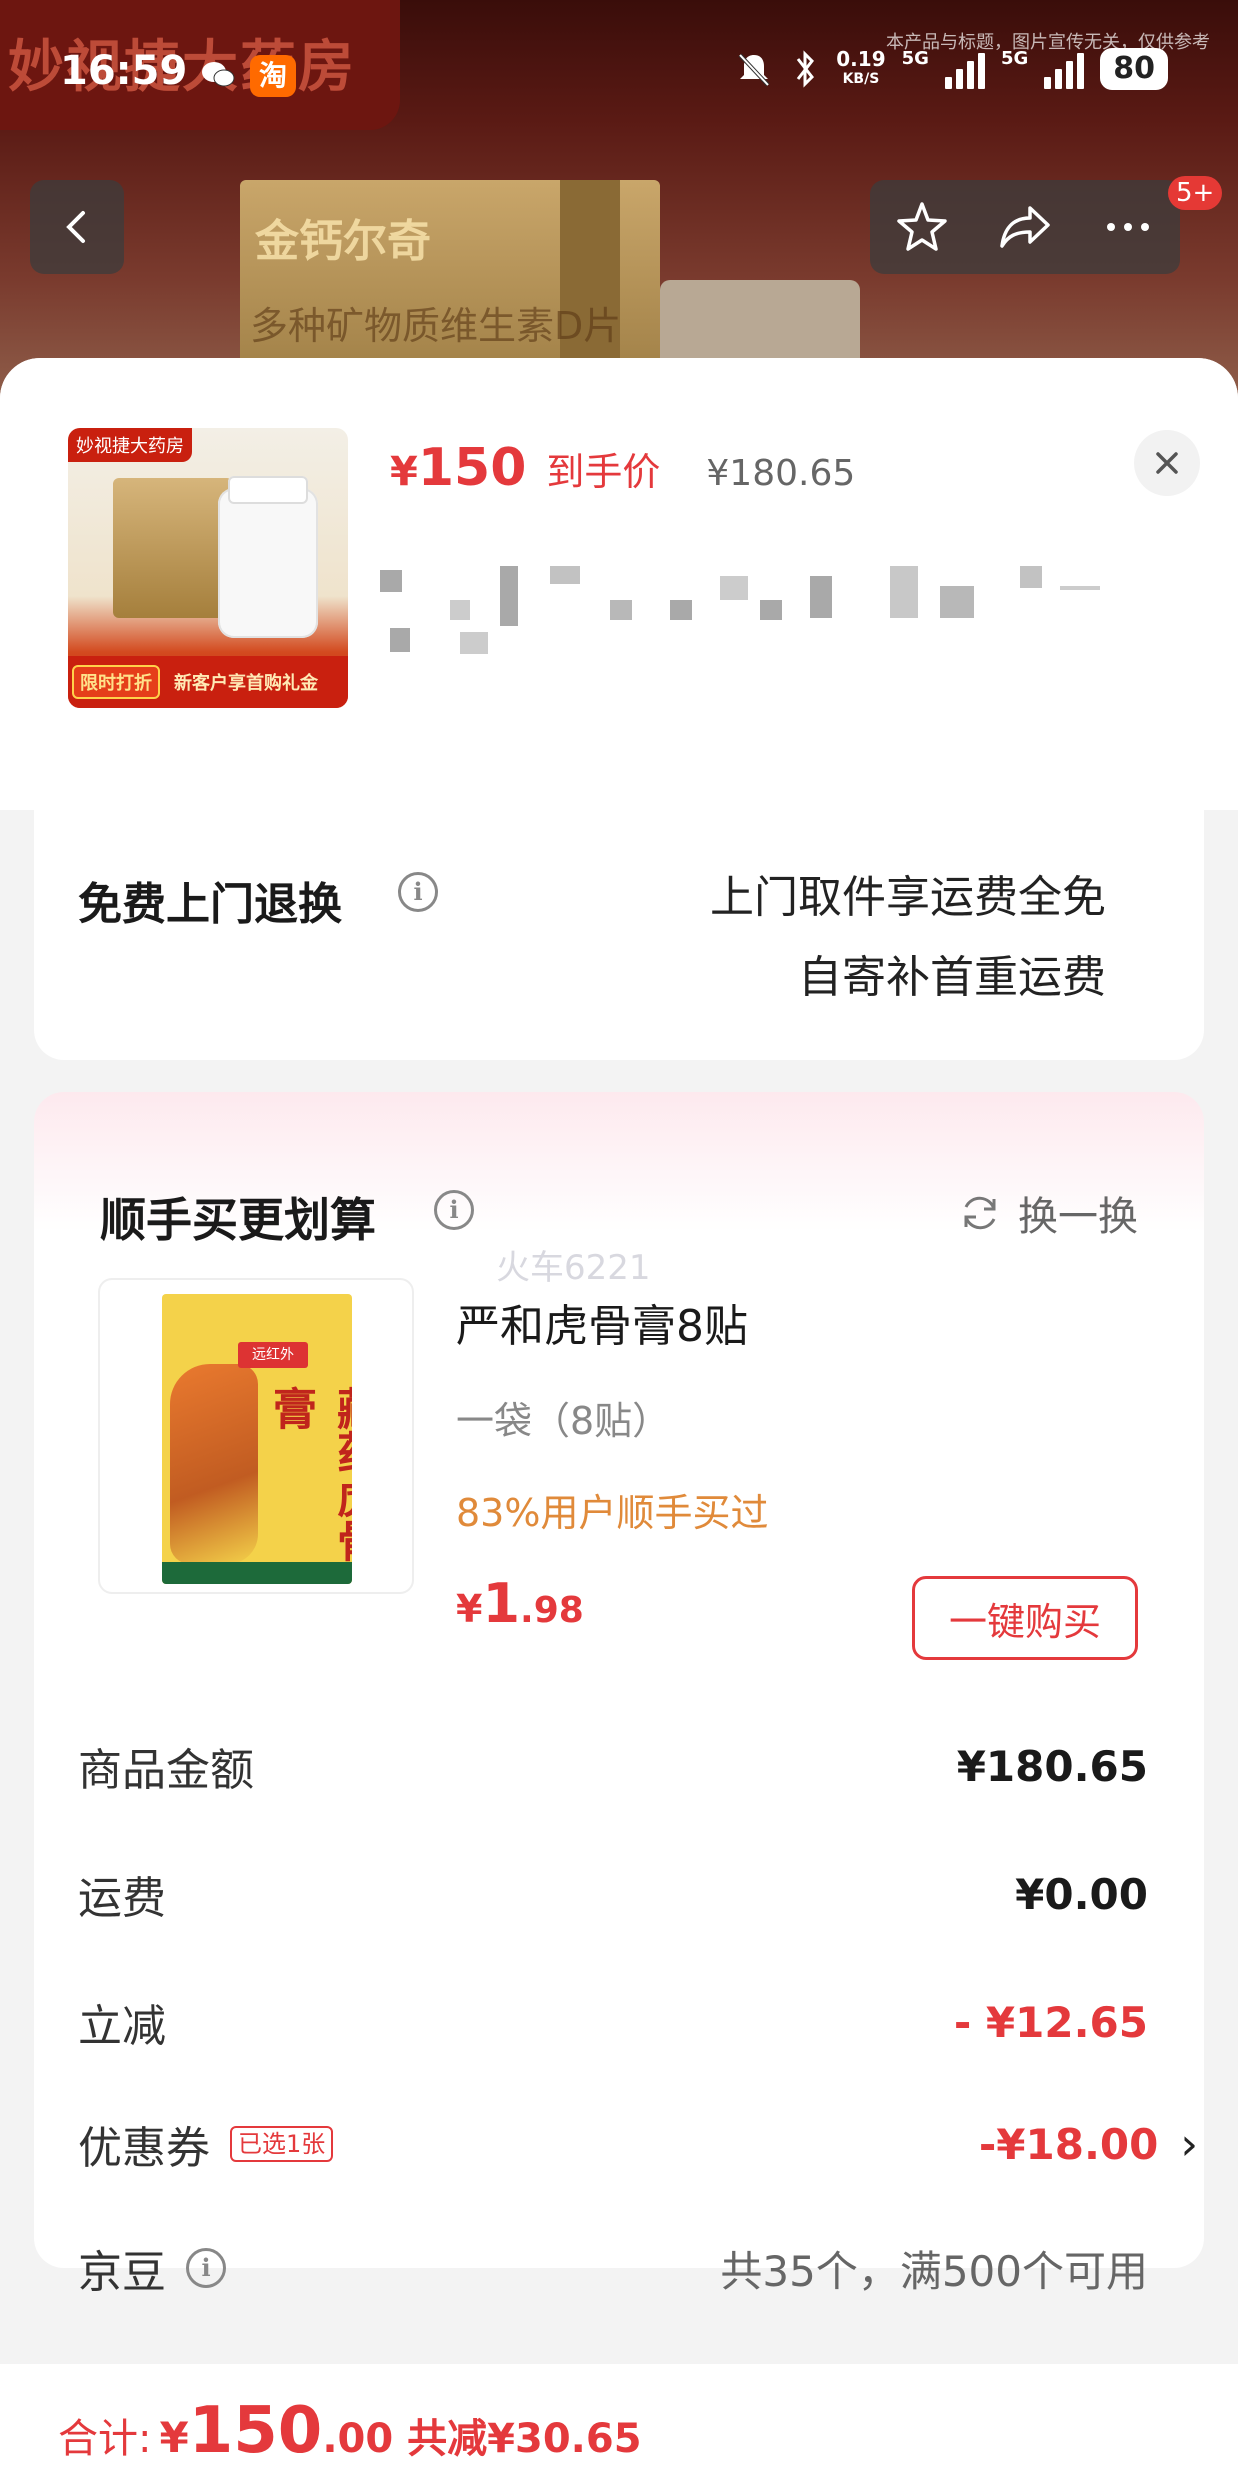 Image resolution: width=1238 pixels, height=2491 pixels. I want to click on product-subtitle-text: 多种矿物质维生素D片, so click(436, 326).